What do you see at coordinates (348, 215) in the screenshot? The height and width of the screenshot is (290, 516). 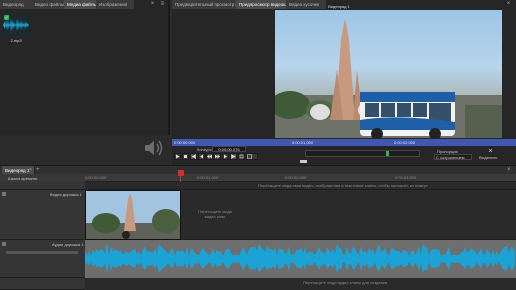 I see `video-track-lane: Перетащите сюда видео клип` at bounding box center [348, 215].